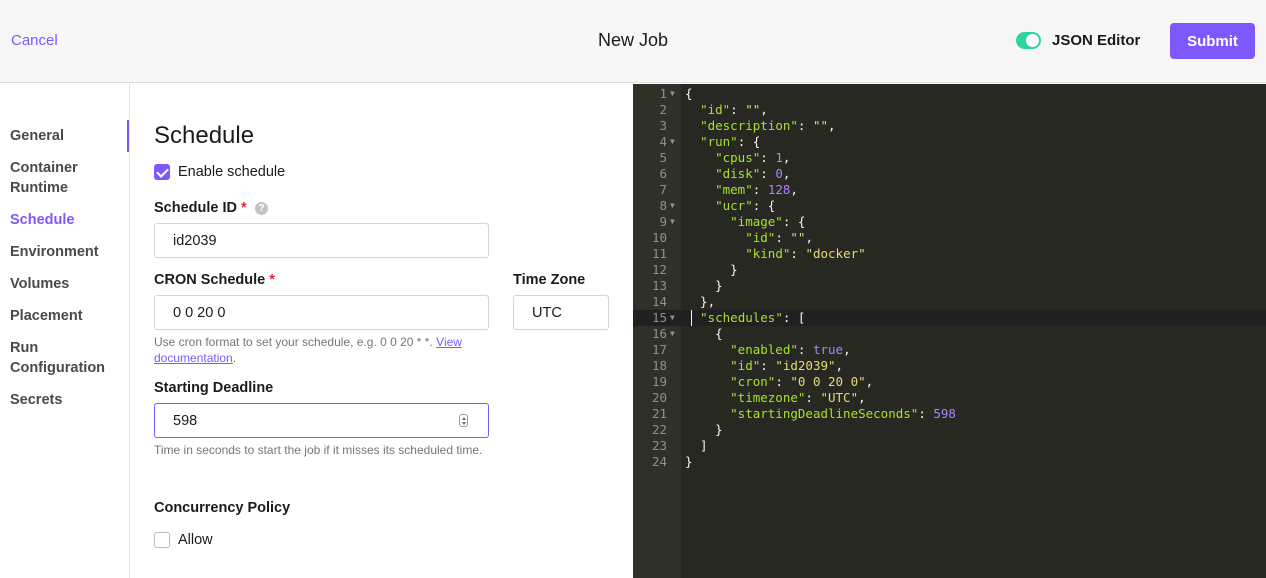  What do you see at coordinates (843, 413) in the screenshot?
I see `code-text: "startingDeadlineSeconds": 598` at bounding box center [843, 413].